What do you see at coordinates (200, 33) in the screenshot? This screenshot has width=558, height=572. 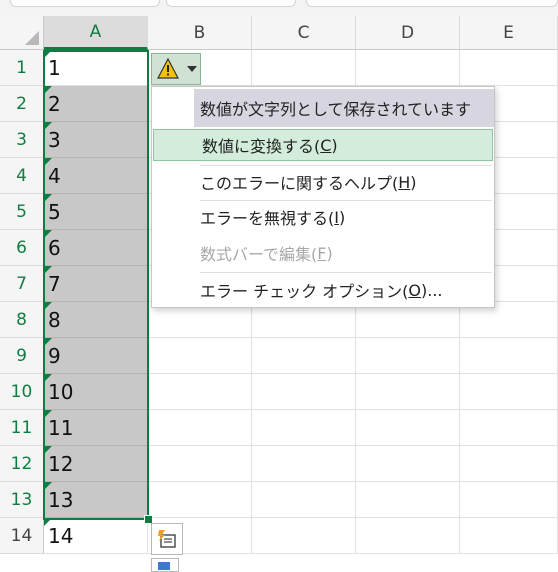 I see `column-header-b: B` at bounding box center [200, 33].